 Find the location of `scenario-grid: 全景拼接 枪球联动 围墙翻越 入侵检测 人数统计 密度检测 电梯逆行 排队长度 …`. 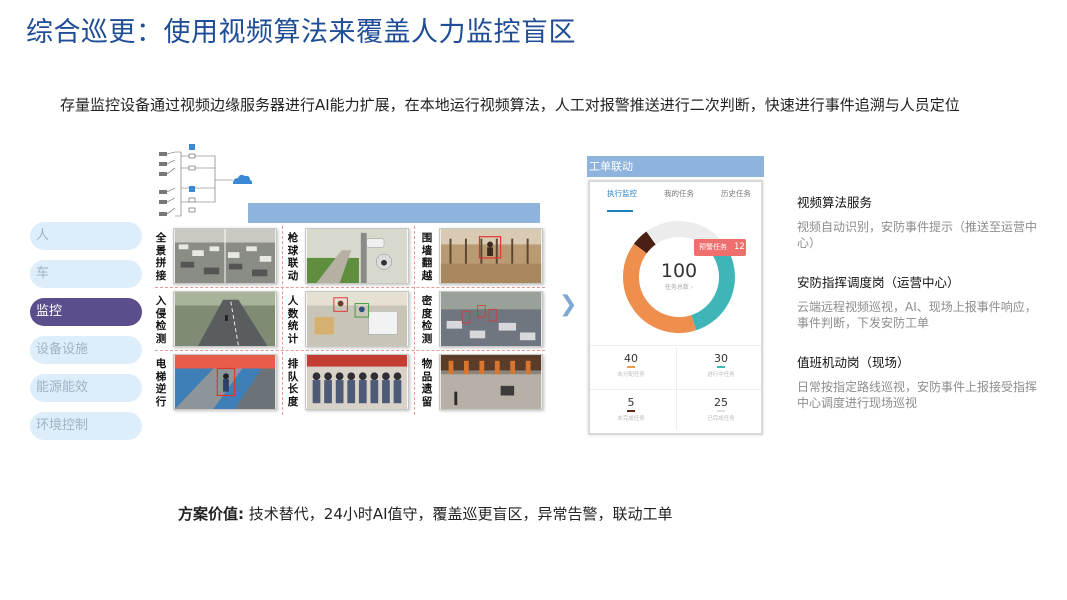

scenario-grid: 全景拼接 枪球联动 围墙翻越 入侵检测 人数统计 密度检测 电梯逆行 排队长度 … is located at coordinates (350, 320).